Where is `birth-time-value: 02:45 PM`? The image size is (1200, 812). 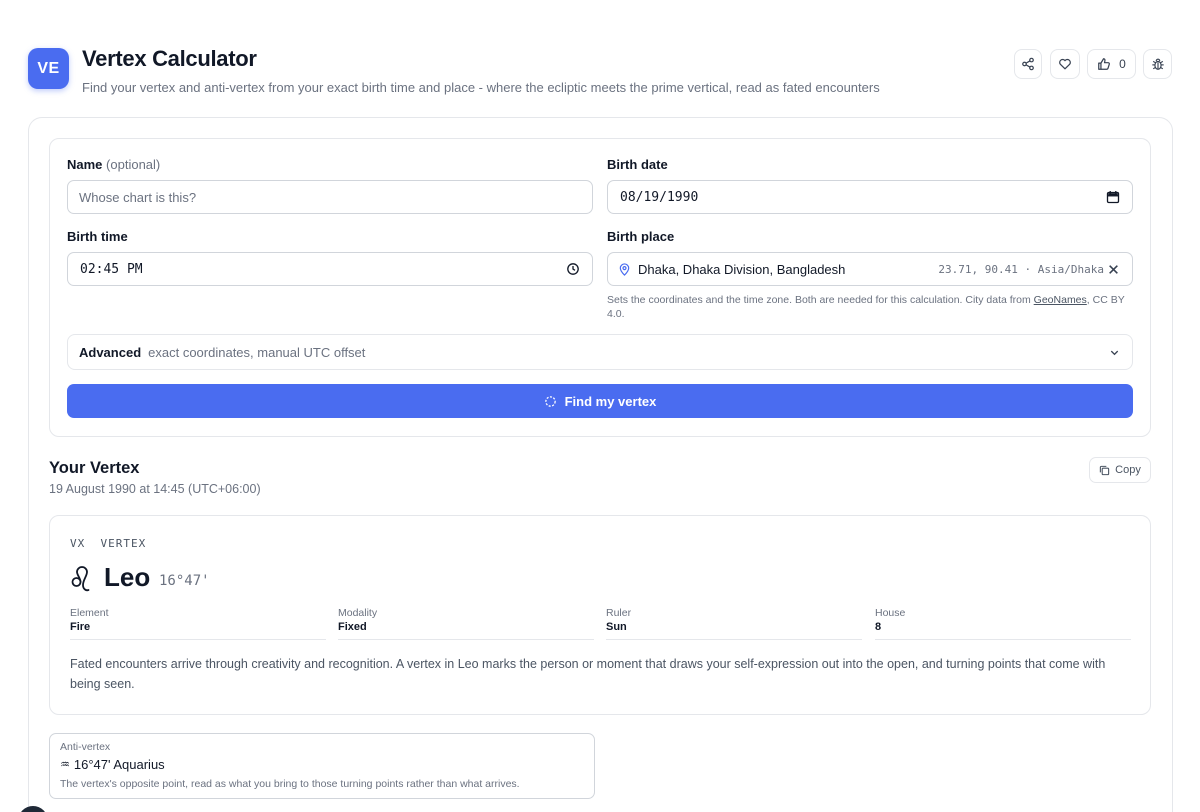
birth-time-value: 02:45 PM is located at coordinates (111, 269).